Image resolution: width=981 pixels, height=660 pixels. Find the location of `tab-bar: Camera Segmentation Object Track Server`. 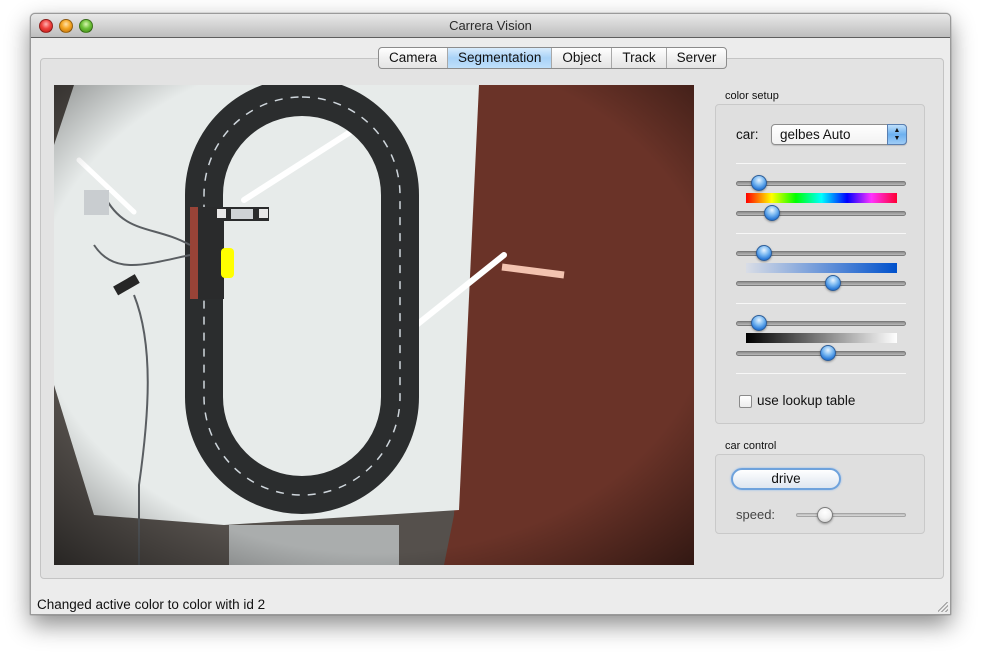

tab-bar: Camera Segmentation Object Track Server is located at coordinates (553, 58).